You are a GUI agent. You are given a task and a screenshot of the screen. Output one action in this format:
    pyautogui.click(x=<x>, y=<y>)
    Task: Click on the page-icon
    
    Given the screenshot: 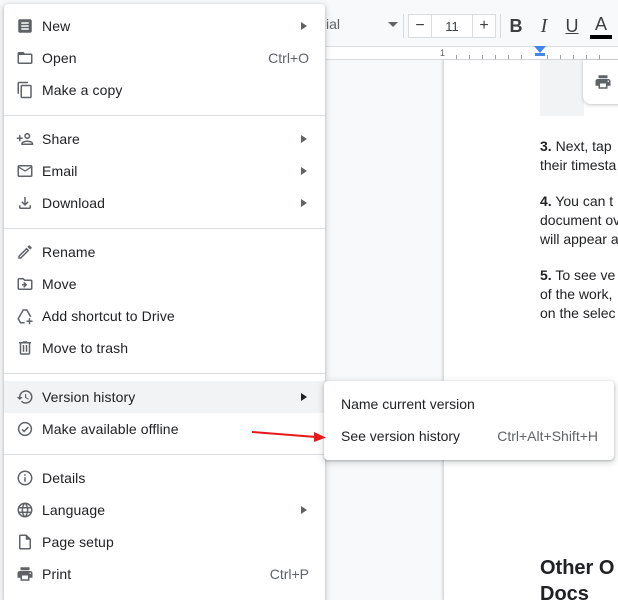 What is the action you would take?
    pyautogui.click(x=25, y=542)
    